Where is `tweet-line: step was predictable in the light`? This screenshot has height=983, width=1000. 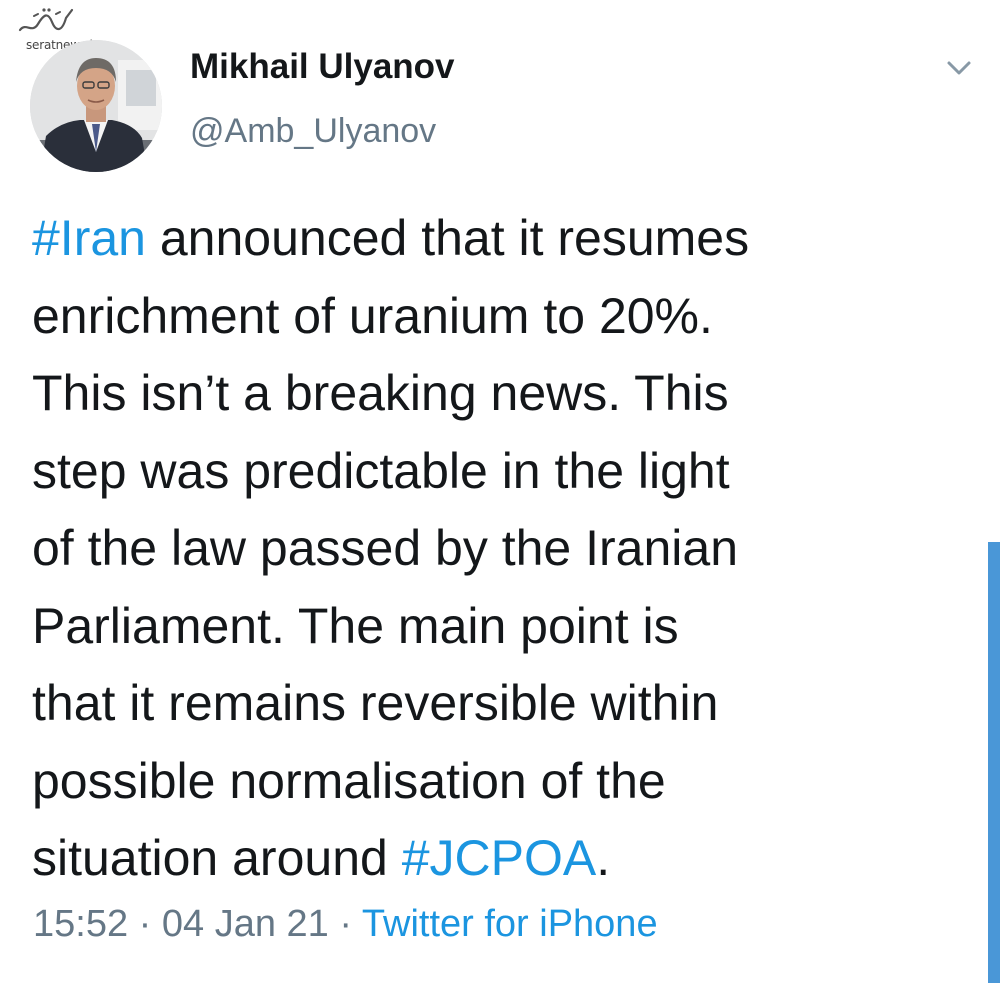 tweet-line: step was predictable in the light is located at coordinates (487, 472).